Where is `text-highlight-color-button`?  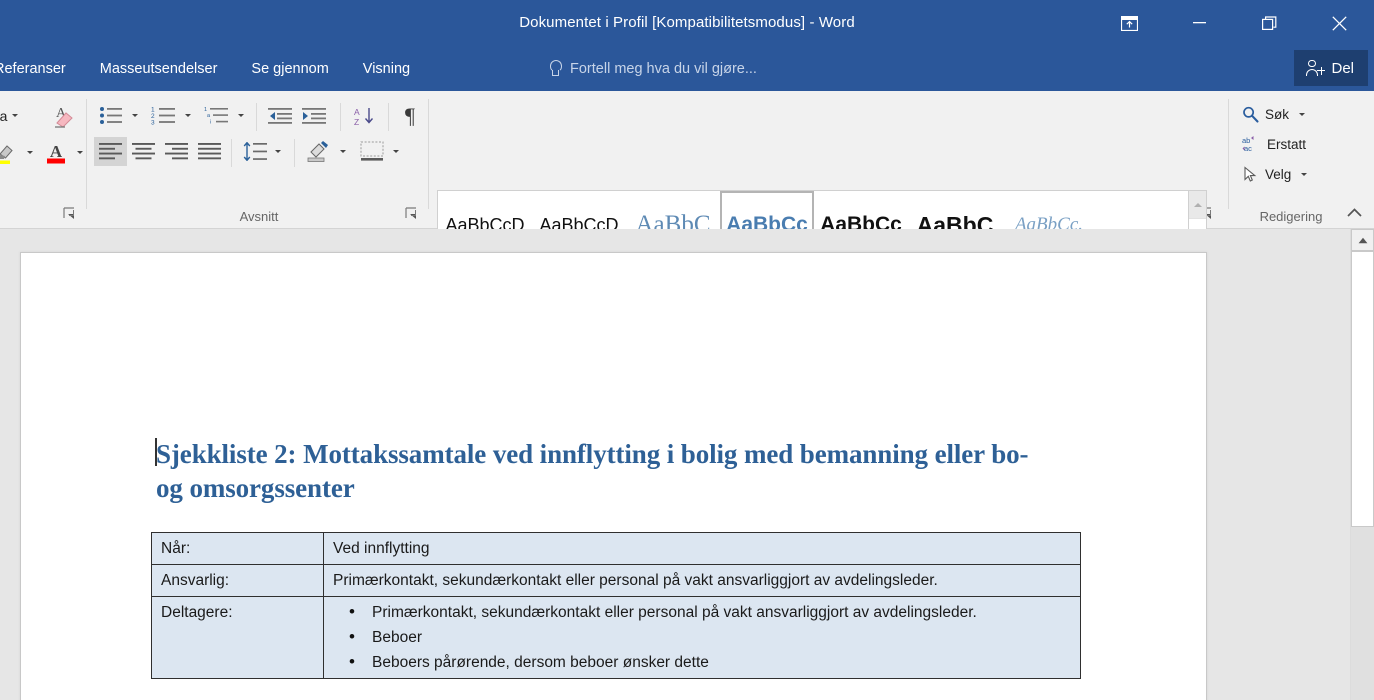 text-highlight-color-button is located at coordinates (11, 152).